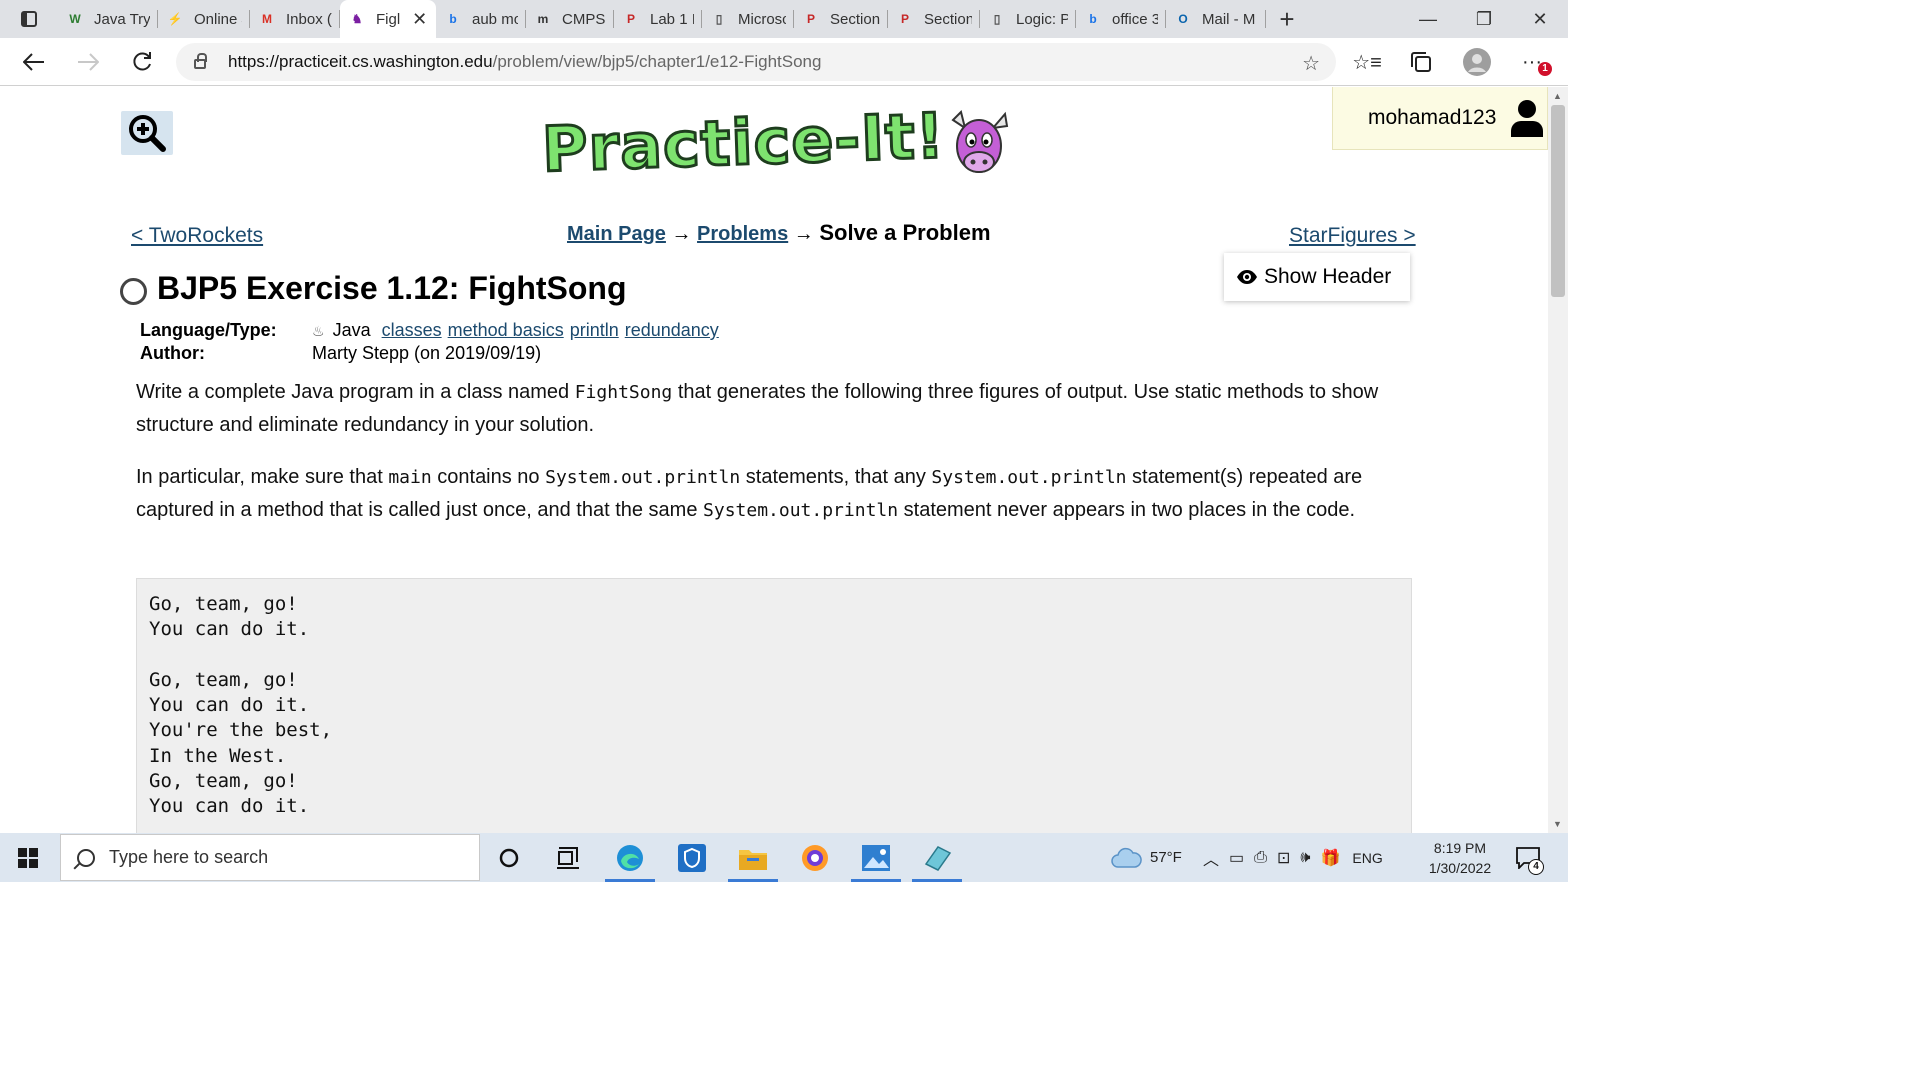 This screenshot has height=1080, width=1920. Describe the element at coordinates (1183, 19) in the screenshot. I see `tab-favicon-icon: O` at that location.